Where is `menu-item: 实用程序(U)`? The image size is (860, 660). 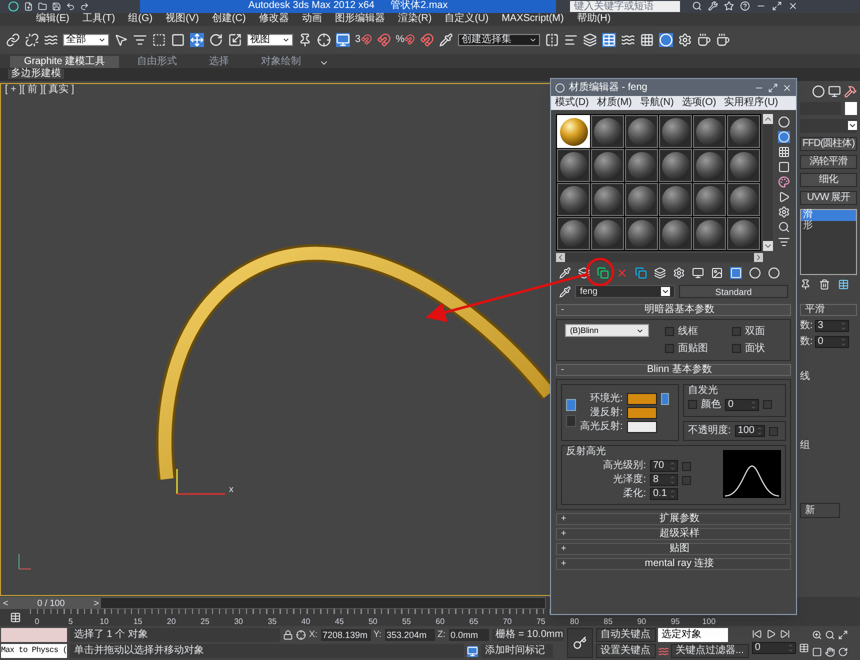 menu-item: 实用程序(U) is located at coordinates (751, 103).